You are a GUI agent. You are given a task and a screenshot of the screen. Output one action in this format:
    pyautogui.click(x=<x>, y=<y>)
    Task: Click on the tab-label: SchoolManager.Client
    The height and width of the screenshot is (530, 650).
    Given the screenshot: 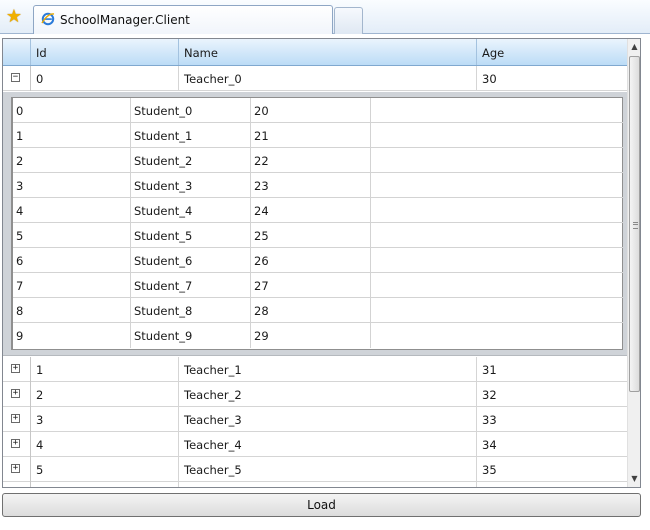 What is the action you would take?
    pyautogui.click(x=125, y=20)
    